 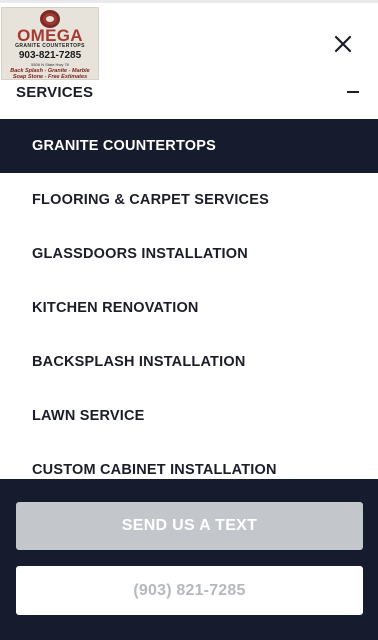 What do you see at coordinates (50, 64) in the screenshot?
I see `logo-address: 5506 N State Hwy 78` at bounding box center [50, 64].